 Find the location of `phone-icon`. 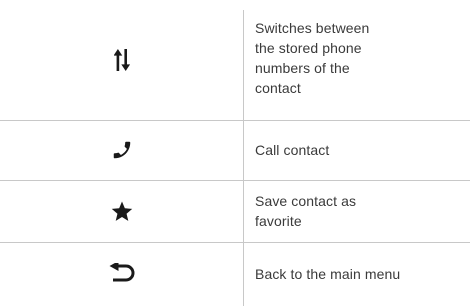

phone-icon is located at coordinates (122, 150).